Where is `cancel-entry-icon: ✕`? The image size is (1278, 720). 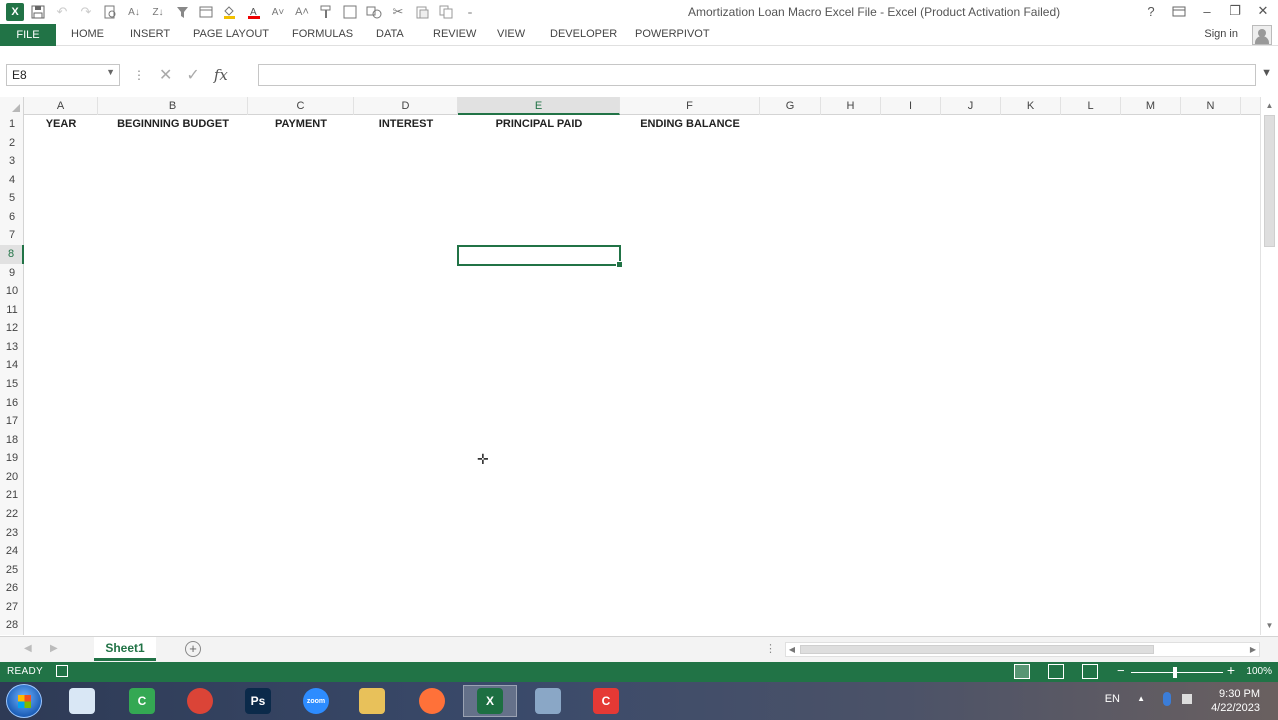
cancel-entry-icon: ✕ is located at coordinates (165, 75).